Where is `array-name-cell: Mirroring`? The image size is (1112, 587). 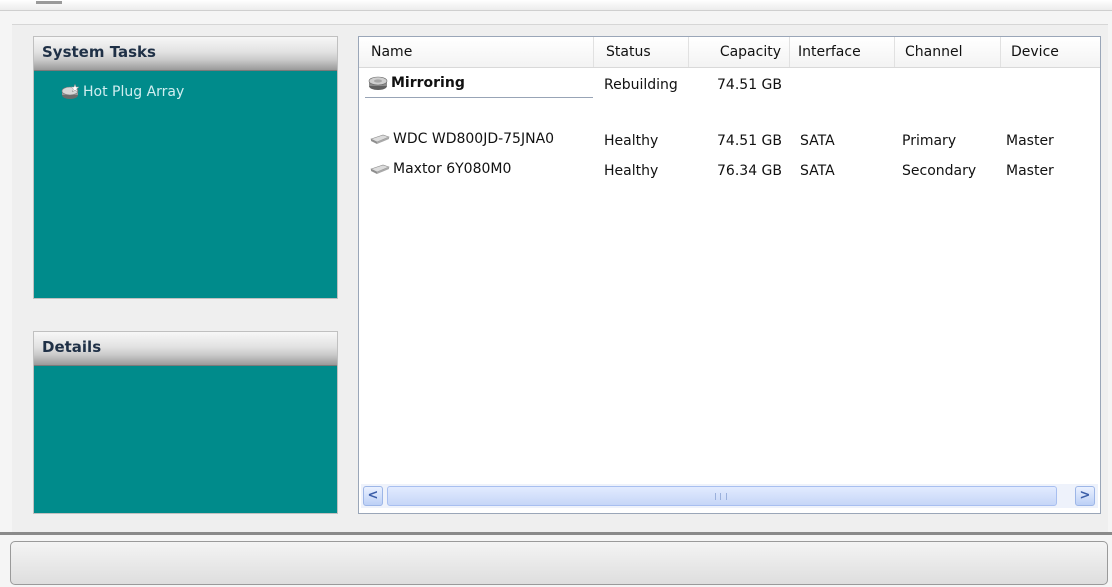 array-name-cell: Mirroring is located at coordinates (416, 83).